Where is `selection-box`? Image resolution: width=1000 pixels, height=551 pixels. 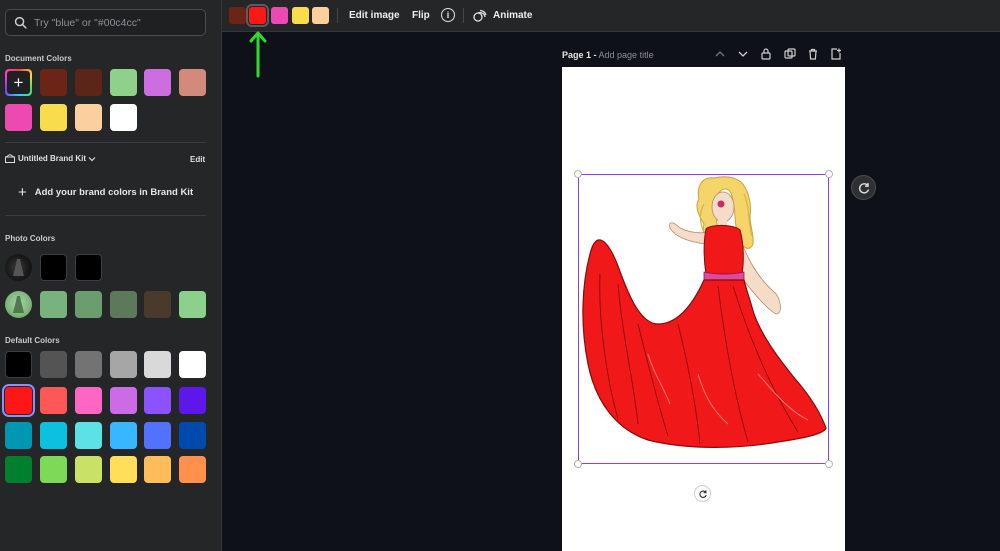
selection-box is located at coordinates (703, 319).